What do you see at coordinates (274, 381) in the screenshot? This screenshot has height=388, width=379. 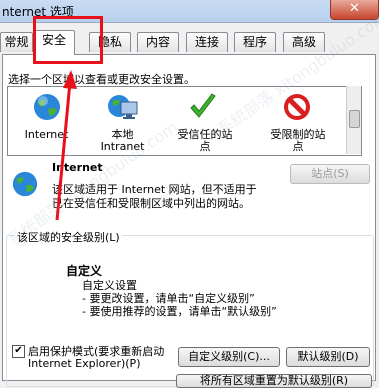 I see `reset-all-zones-button: 将所有区域重置为默认级别(R)` at bounding box center [274, 381].